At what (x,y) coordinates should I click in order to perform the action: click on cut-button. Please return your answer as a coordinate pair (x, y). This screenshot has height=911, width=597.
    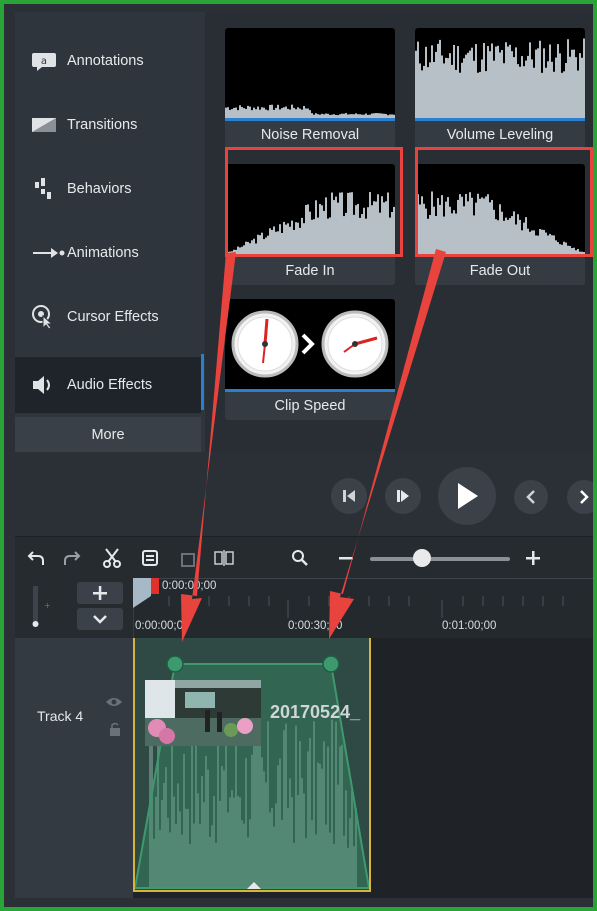
    Looking at the image, I should click on (112, 558).